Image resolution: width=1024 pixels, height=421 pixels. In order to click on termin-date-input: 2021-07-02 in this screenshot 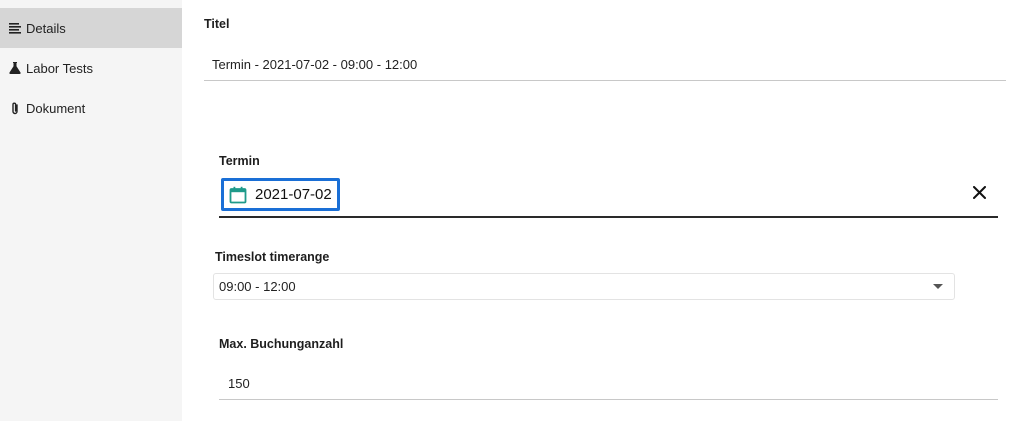, I will do `click(280, 194)`.